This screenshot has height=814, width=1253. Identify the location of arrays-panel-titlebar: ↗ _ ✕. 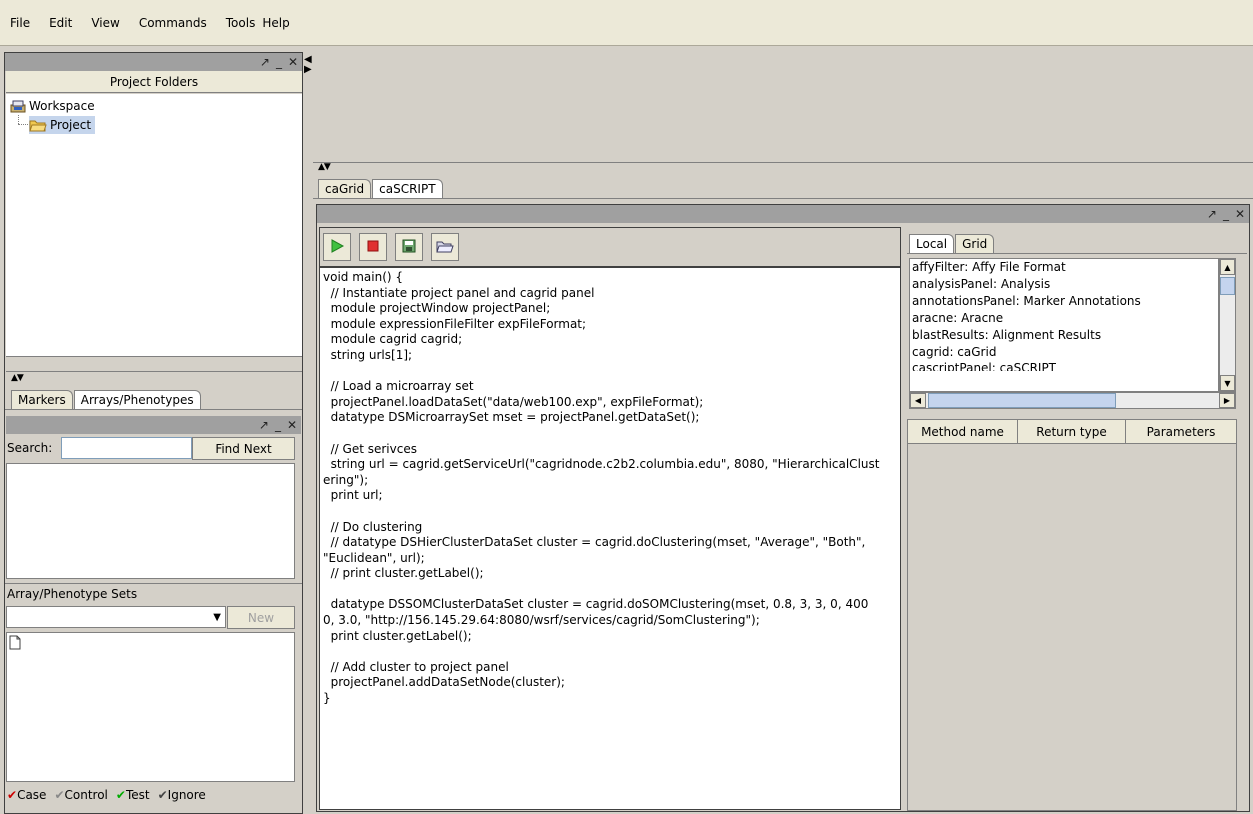
(153, 425).